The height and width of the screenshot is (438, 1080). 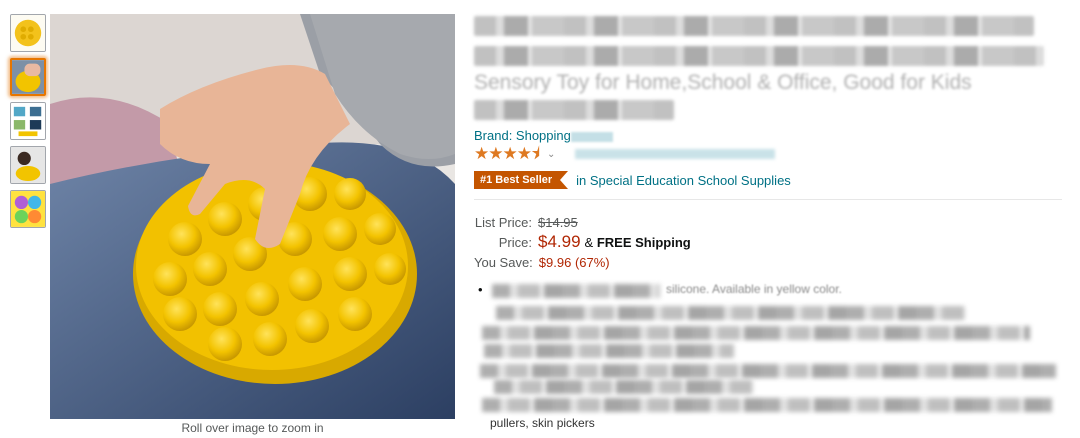 I want to click on star-rating-icon: ★★★★⯨, so click(x=507, y=154).